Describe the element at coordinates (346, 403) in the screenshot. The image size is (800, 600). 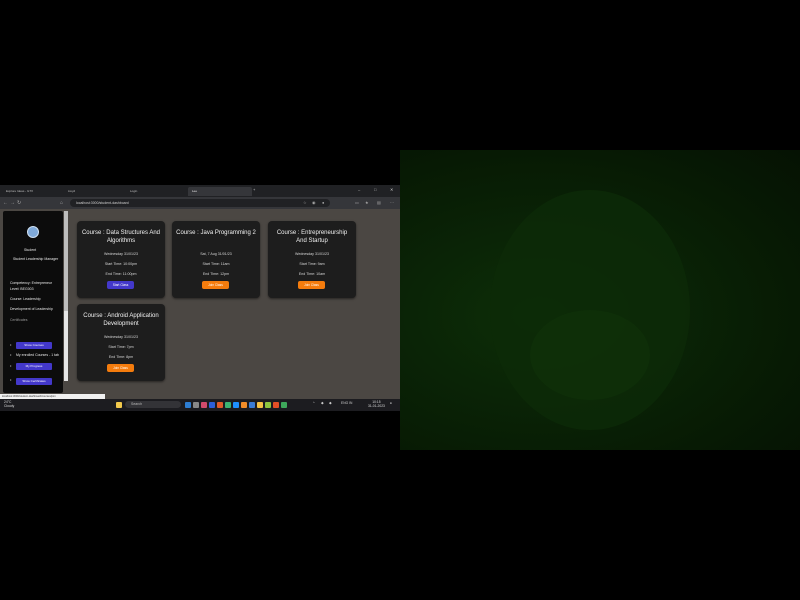
I see `language-indicator: ENG IN` at that location.